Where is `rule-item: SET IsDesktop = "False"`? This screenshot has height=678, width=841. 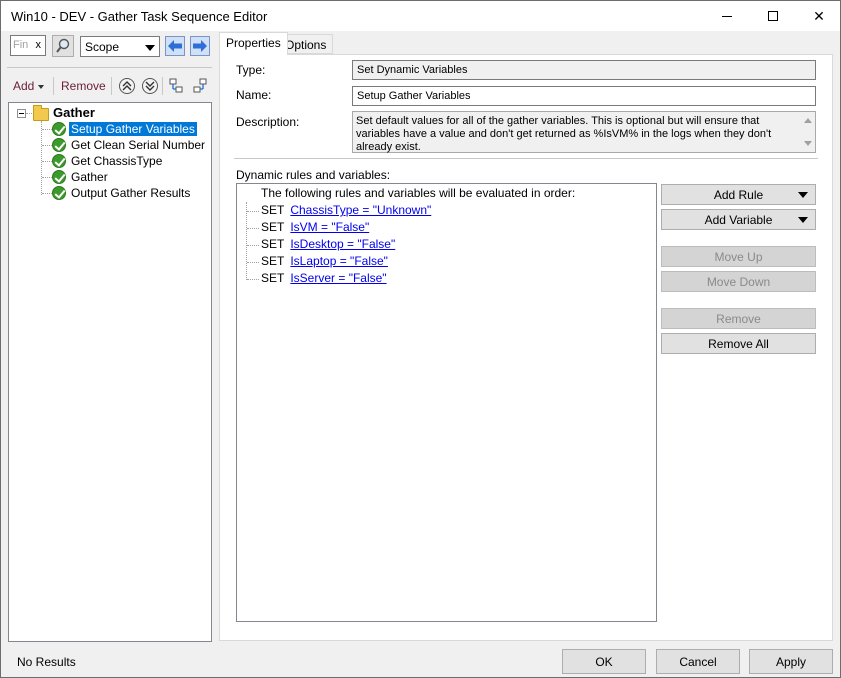 rule-item: SET IsDesktop = "False" is located at coordinates (328, 244).